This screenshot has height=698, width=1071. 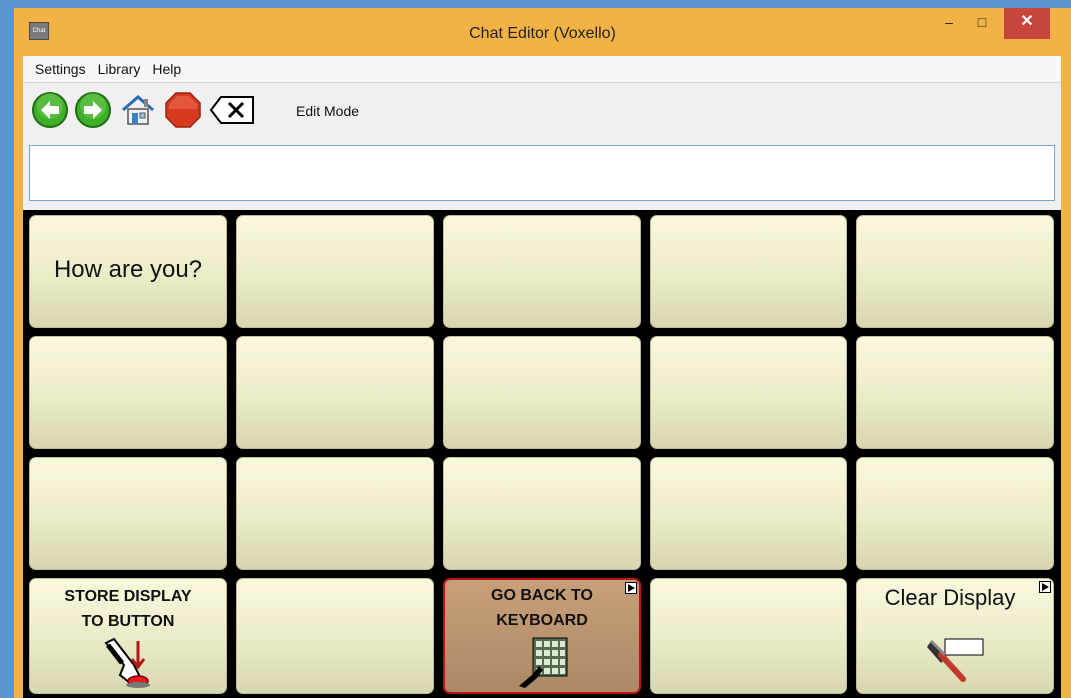 What do you see at coordinates (955, 636) in the screenshot?
I see `clear-display-button: Clear Display` at bounding box center [955, 636].